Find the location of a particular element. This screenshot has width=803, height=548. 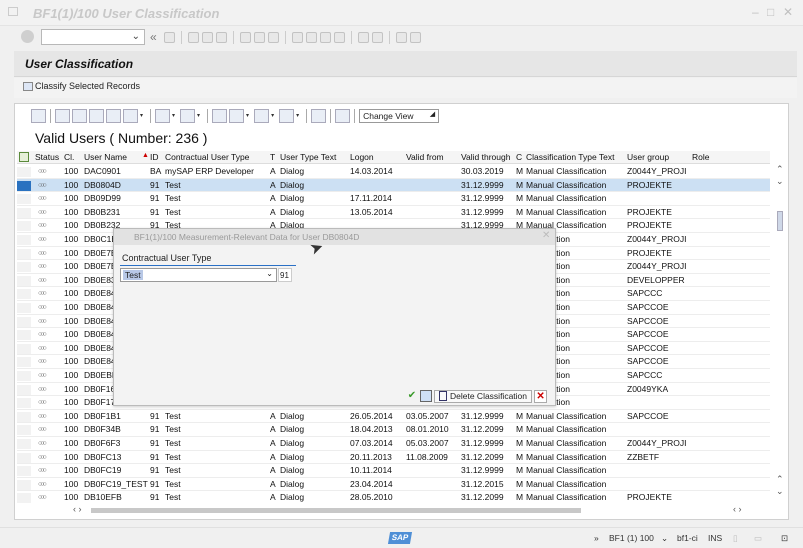

expand-status-icon: » is located at coordinates (596, 538).